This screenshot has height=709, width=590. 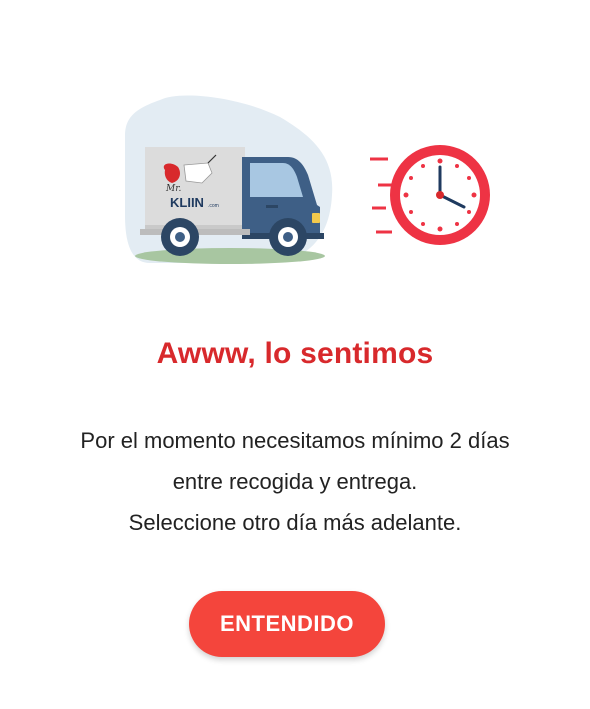 I want to click on clock-icon, so click(x=430, y=195).